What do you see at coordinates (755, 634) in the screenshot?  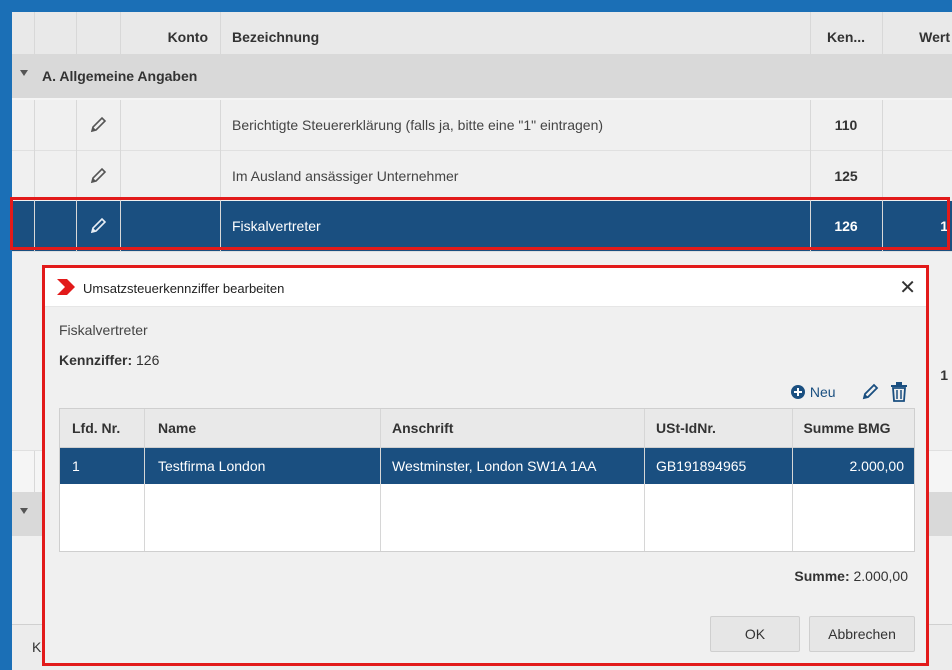 I see `ok-button: OK` at bounding box center [755, 634].